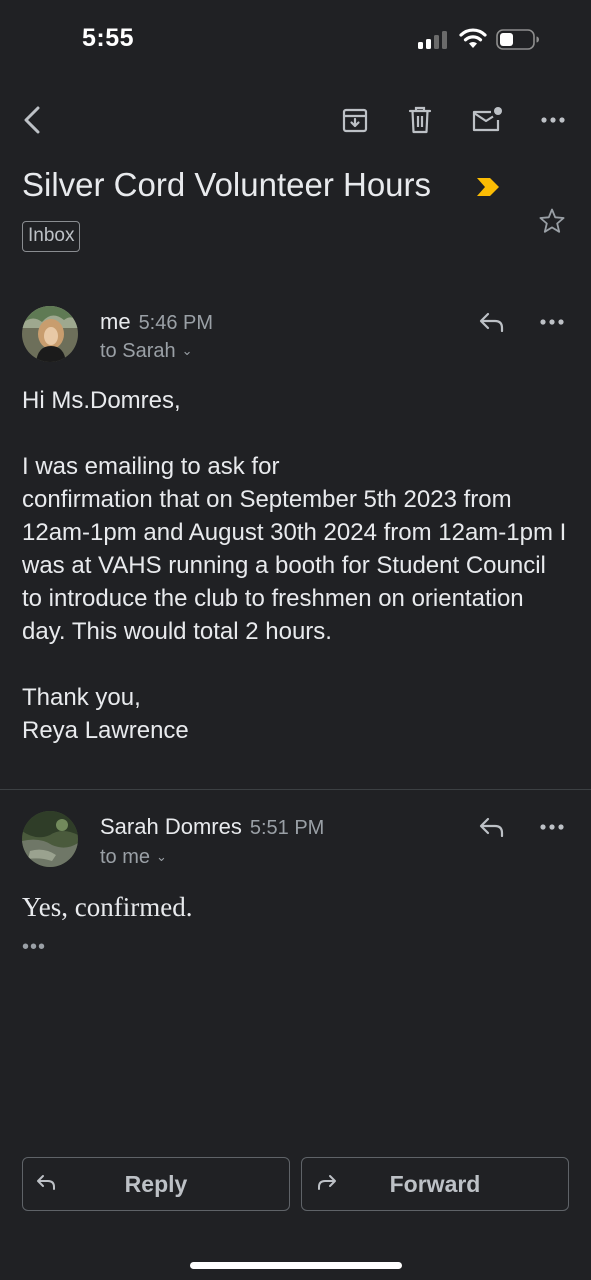 This screenshot has width=591, height=1280. Describe the element at coordinates (125, 857) in the screenshot. I see `recipient-text: to me` at that location.